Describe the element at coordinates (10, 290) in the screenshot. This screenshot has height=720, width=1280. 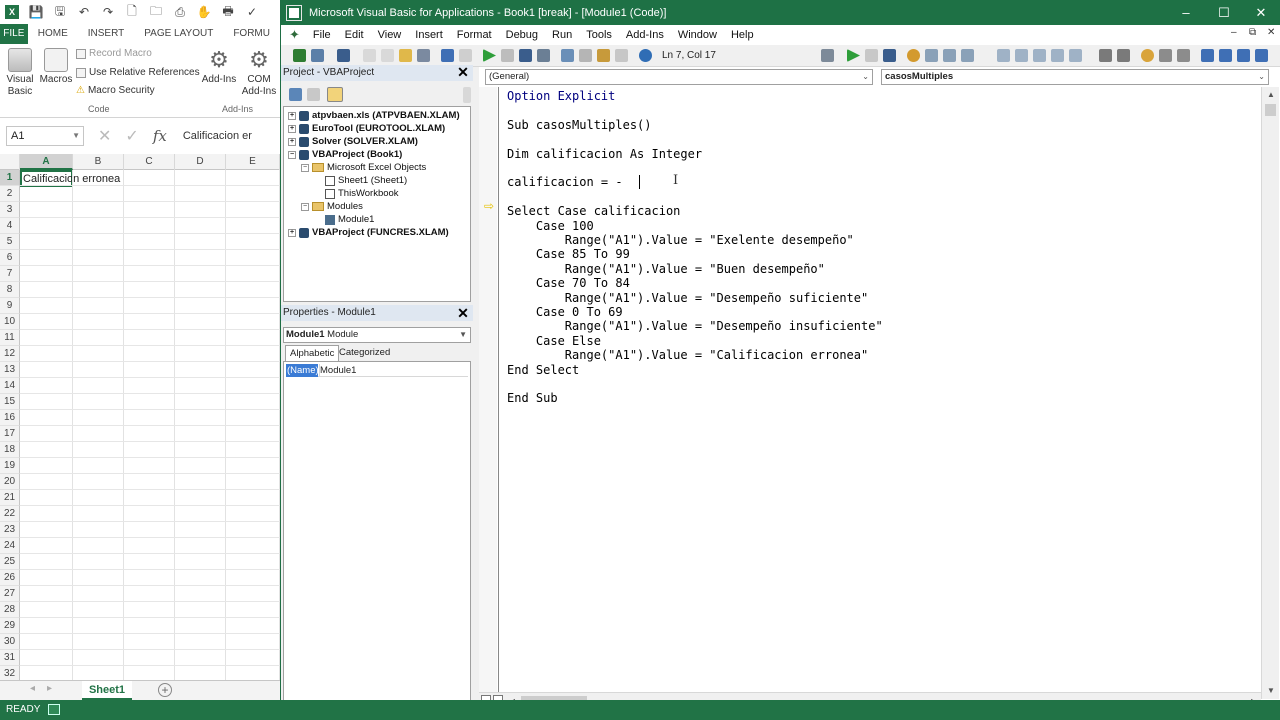
I see `row-header: 8` at that location.